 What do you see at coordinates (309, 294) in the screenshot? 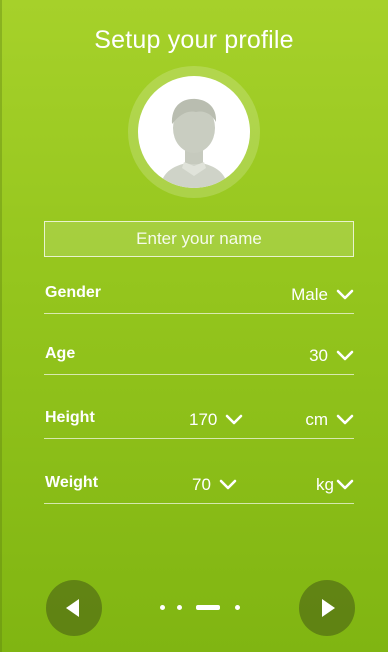
I see `gender-value: Male` at bounding box center [309, 294].